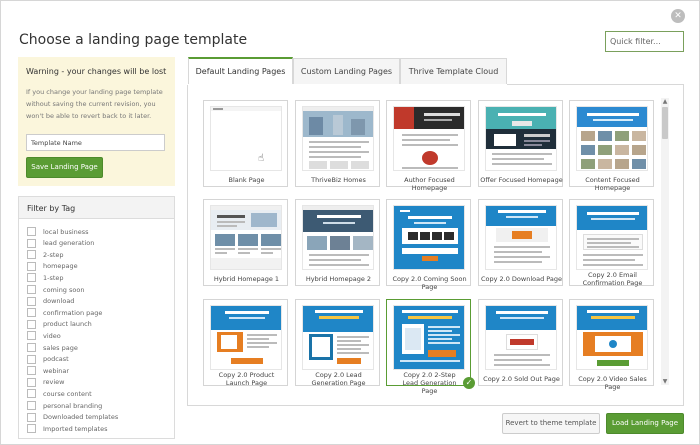 The height and width of the screenshot is (445, 700). Describe the element at coordinates (430, 347) in the screenshot. I see `template-card: Copy 2.0 2-Step Lead Generation Page ✓` at that location.